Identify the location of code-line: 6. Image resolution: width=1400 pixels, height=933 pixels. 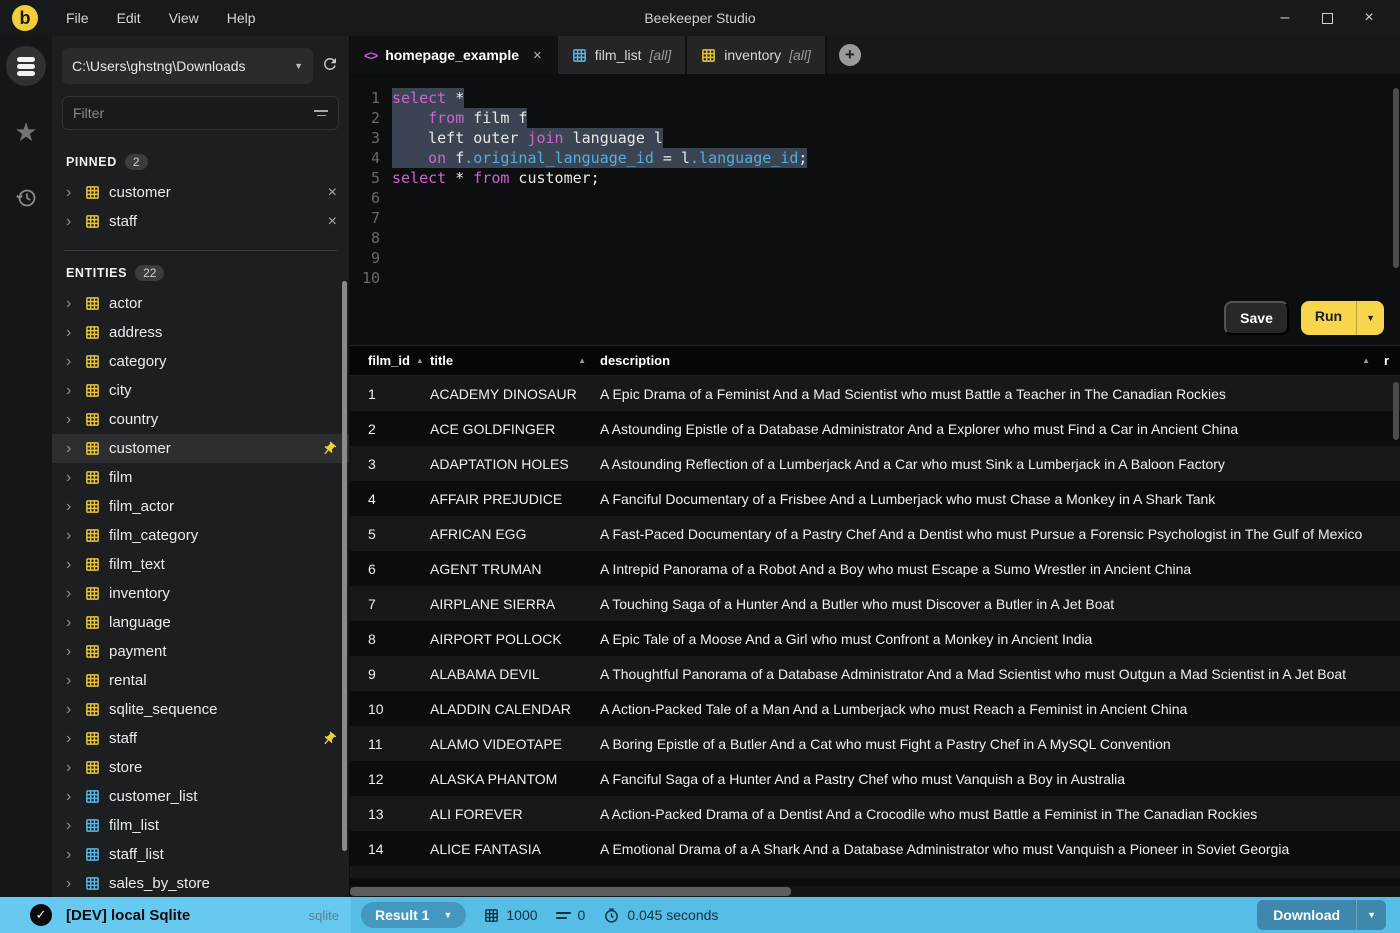
(875, 198).